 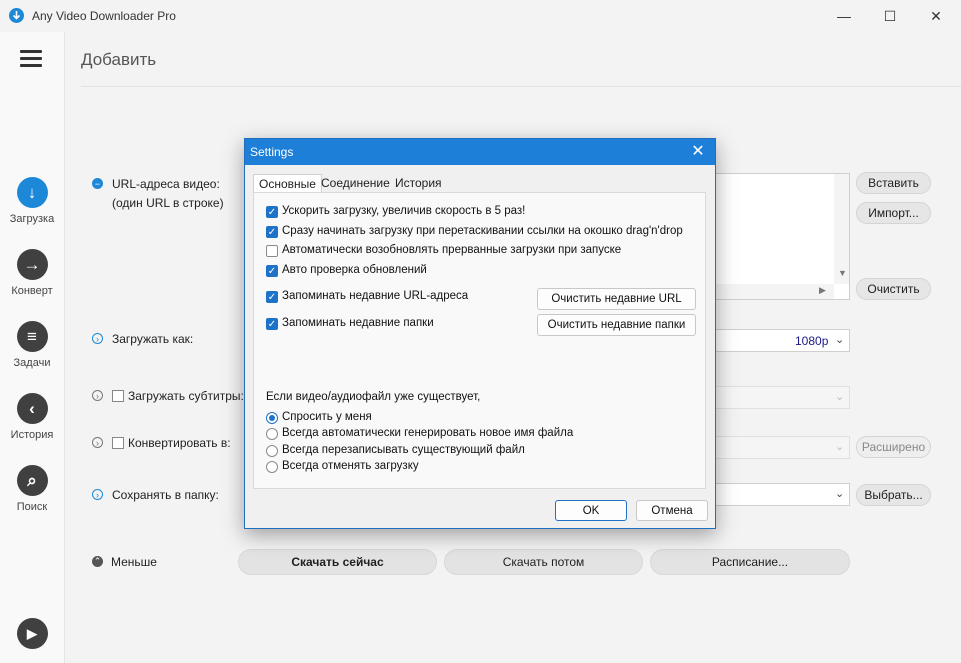 I want to click on play-button: ▶, so click(x=32, y=633).